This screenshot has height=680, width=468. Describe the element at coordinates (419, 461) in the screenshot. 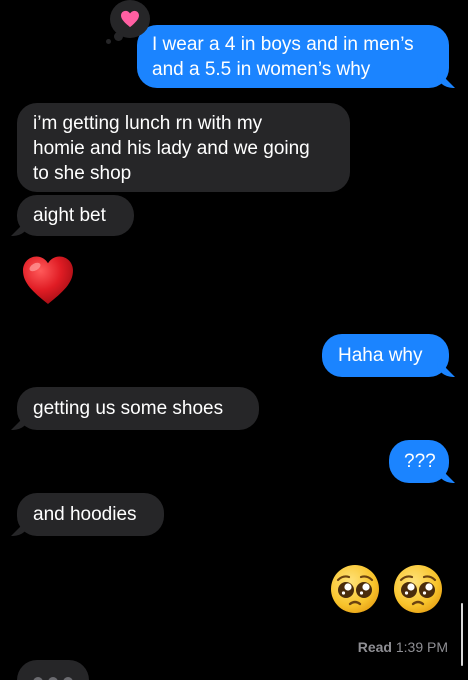

I see `message-bubble-sent: ???` at that location.